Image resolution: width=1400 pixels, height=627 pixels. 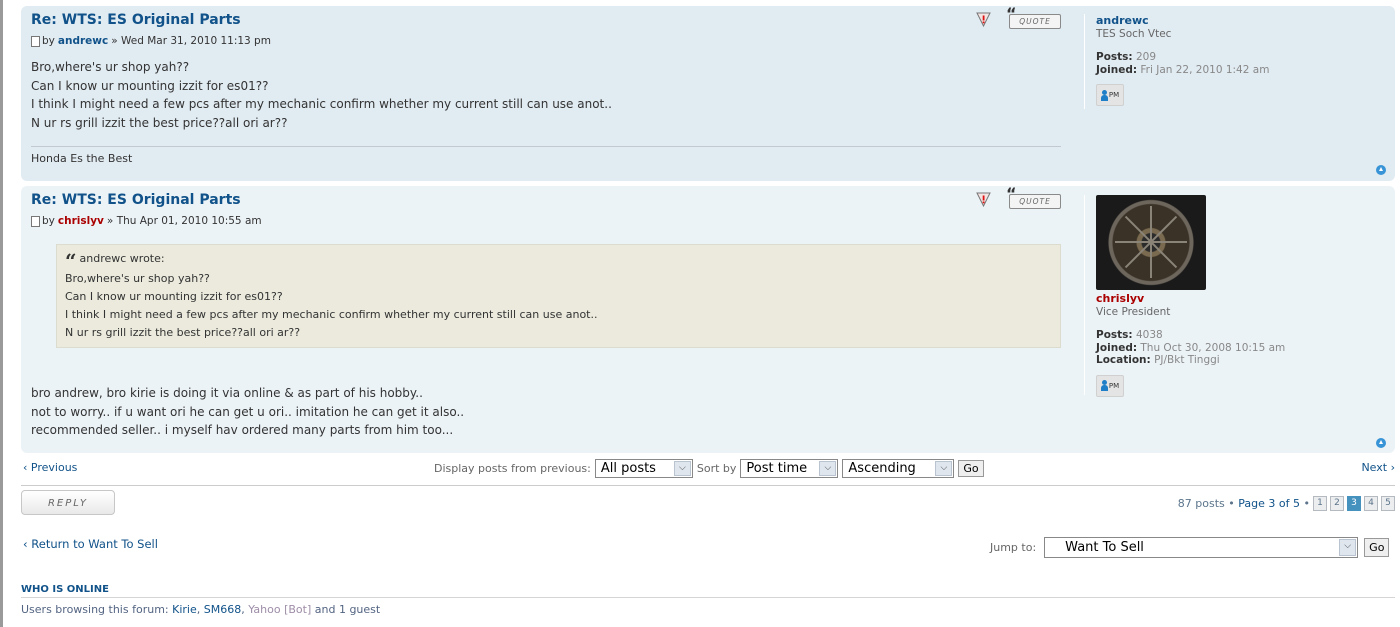 What do you see at coordinates (1, 313) in the screenshot?
I see `page-left-border` at bounding box center [1, 313].